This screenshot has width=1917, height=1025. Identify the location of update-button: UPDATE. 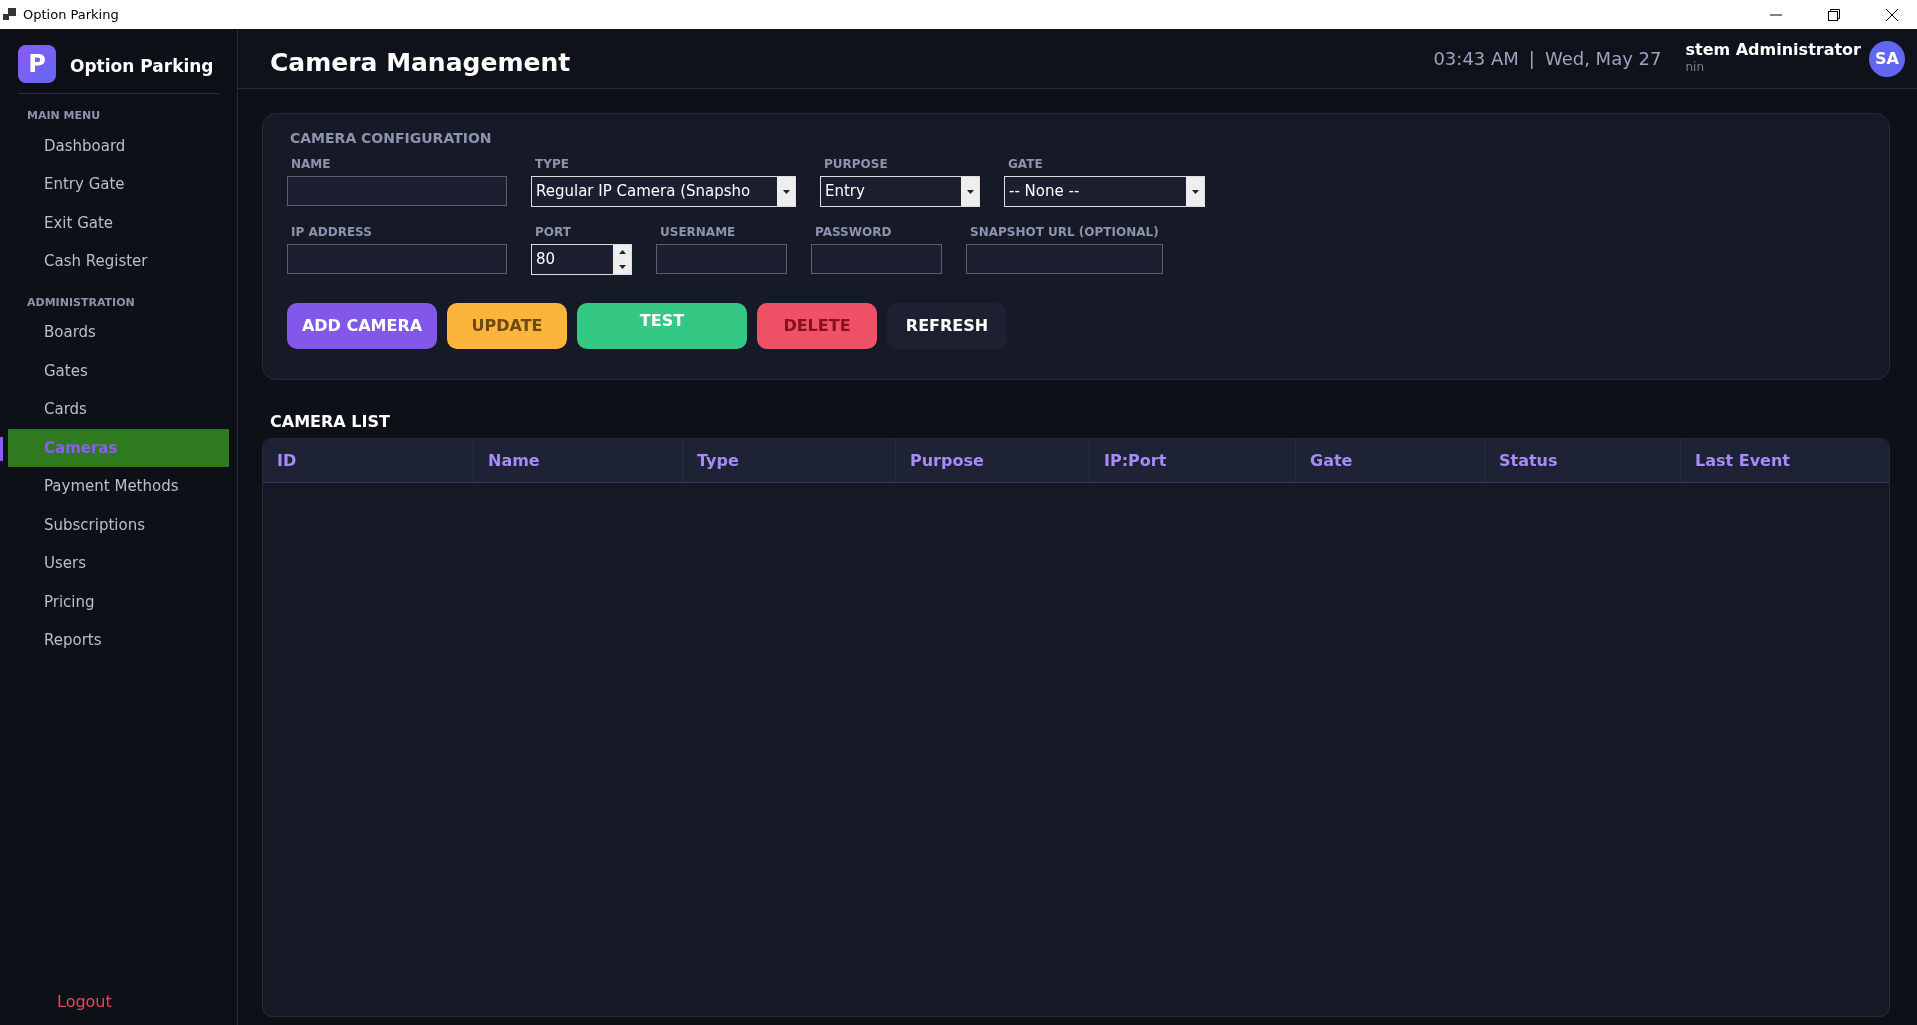
(507, 326).